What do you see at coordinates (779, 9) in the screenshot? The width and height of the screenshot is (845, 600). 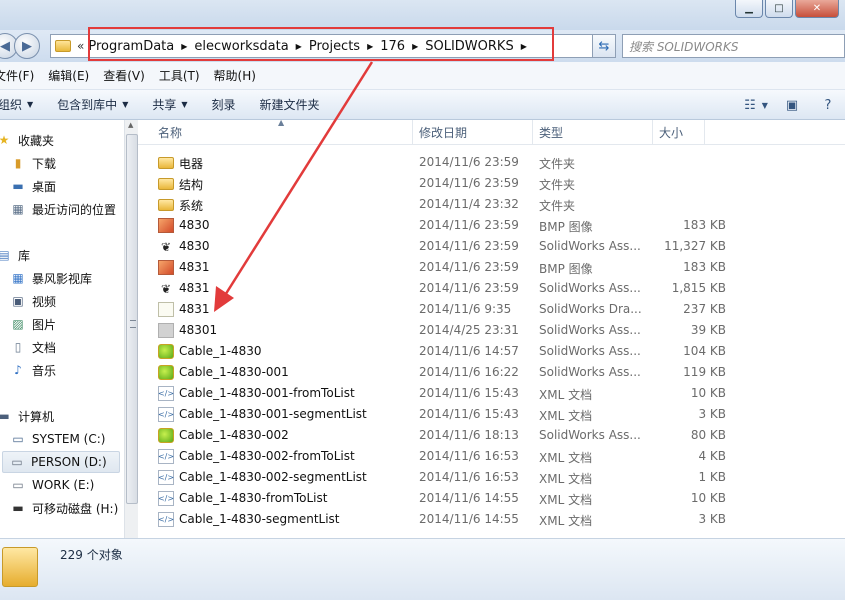 I see `maximize-button: □` at bounding box center [779, 9].